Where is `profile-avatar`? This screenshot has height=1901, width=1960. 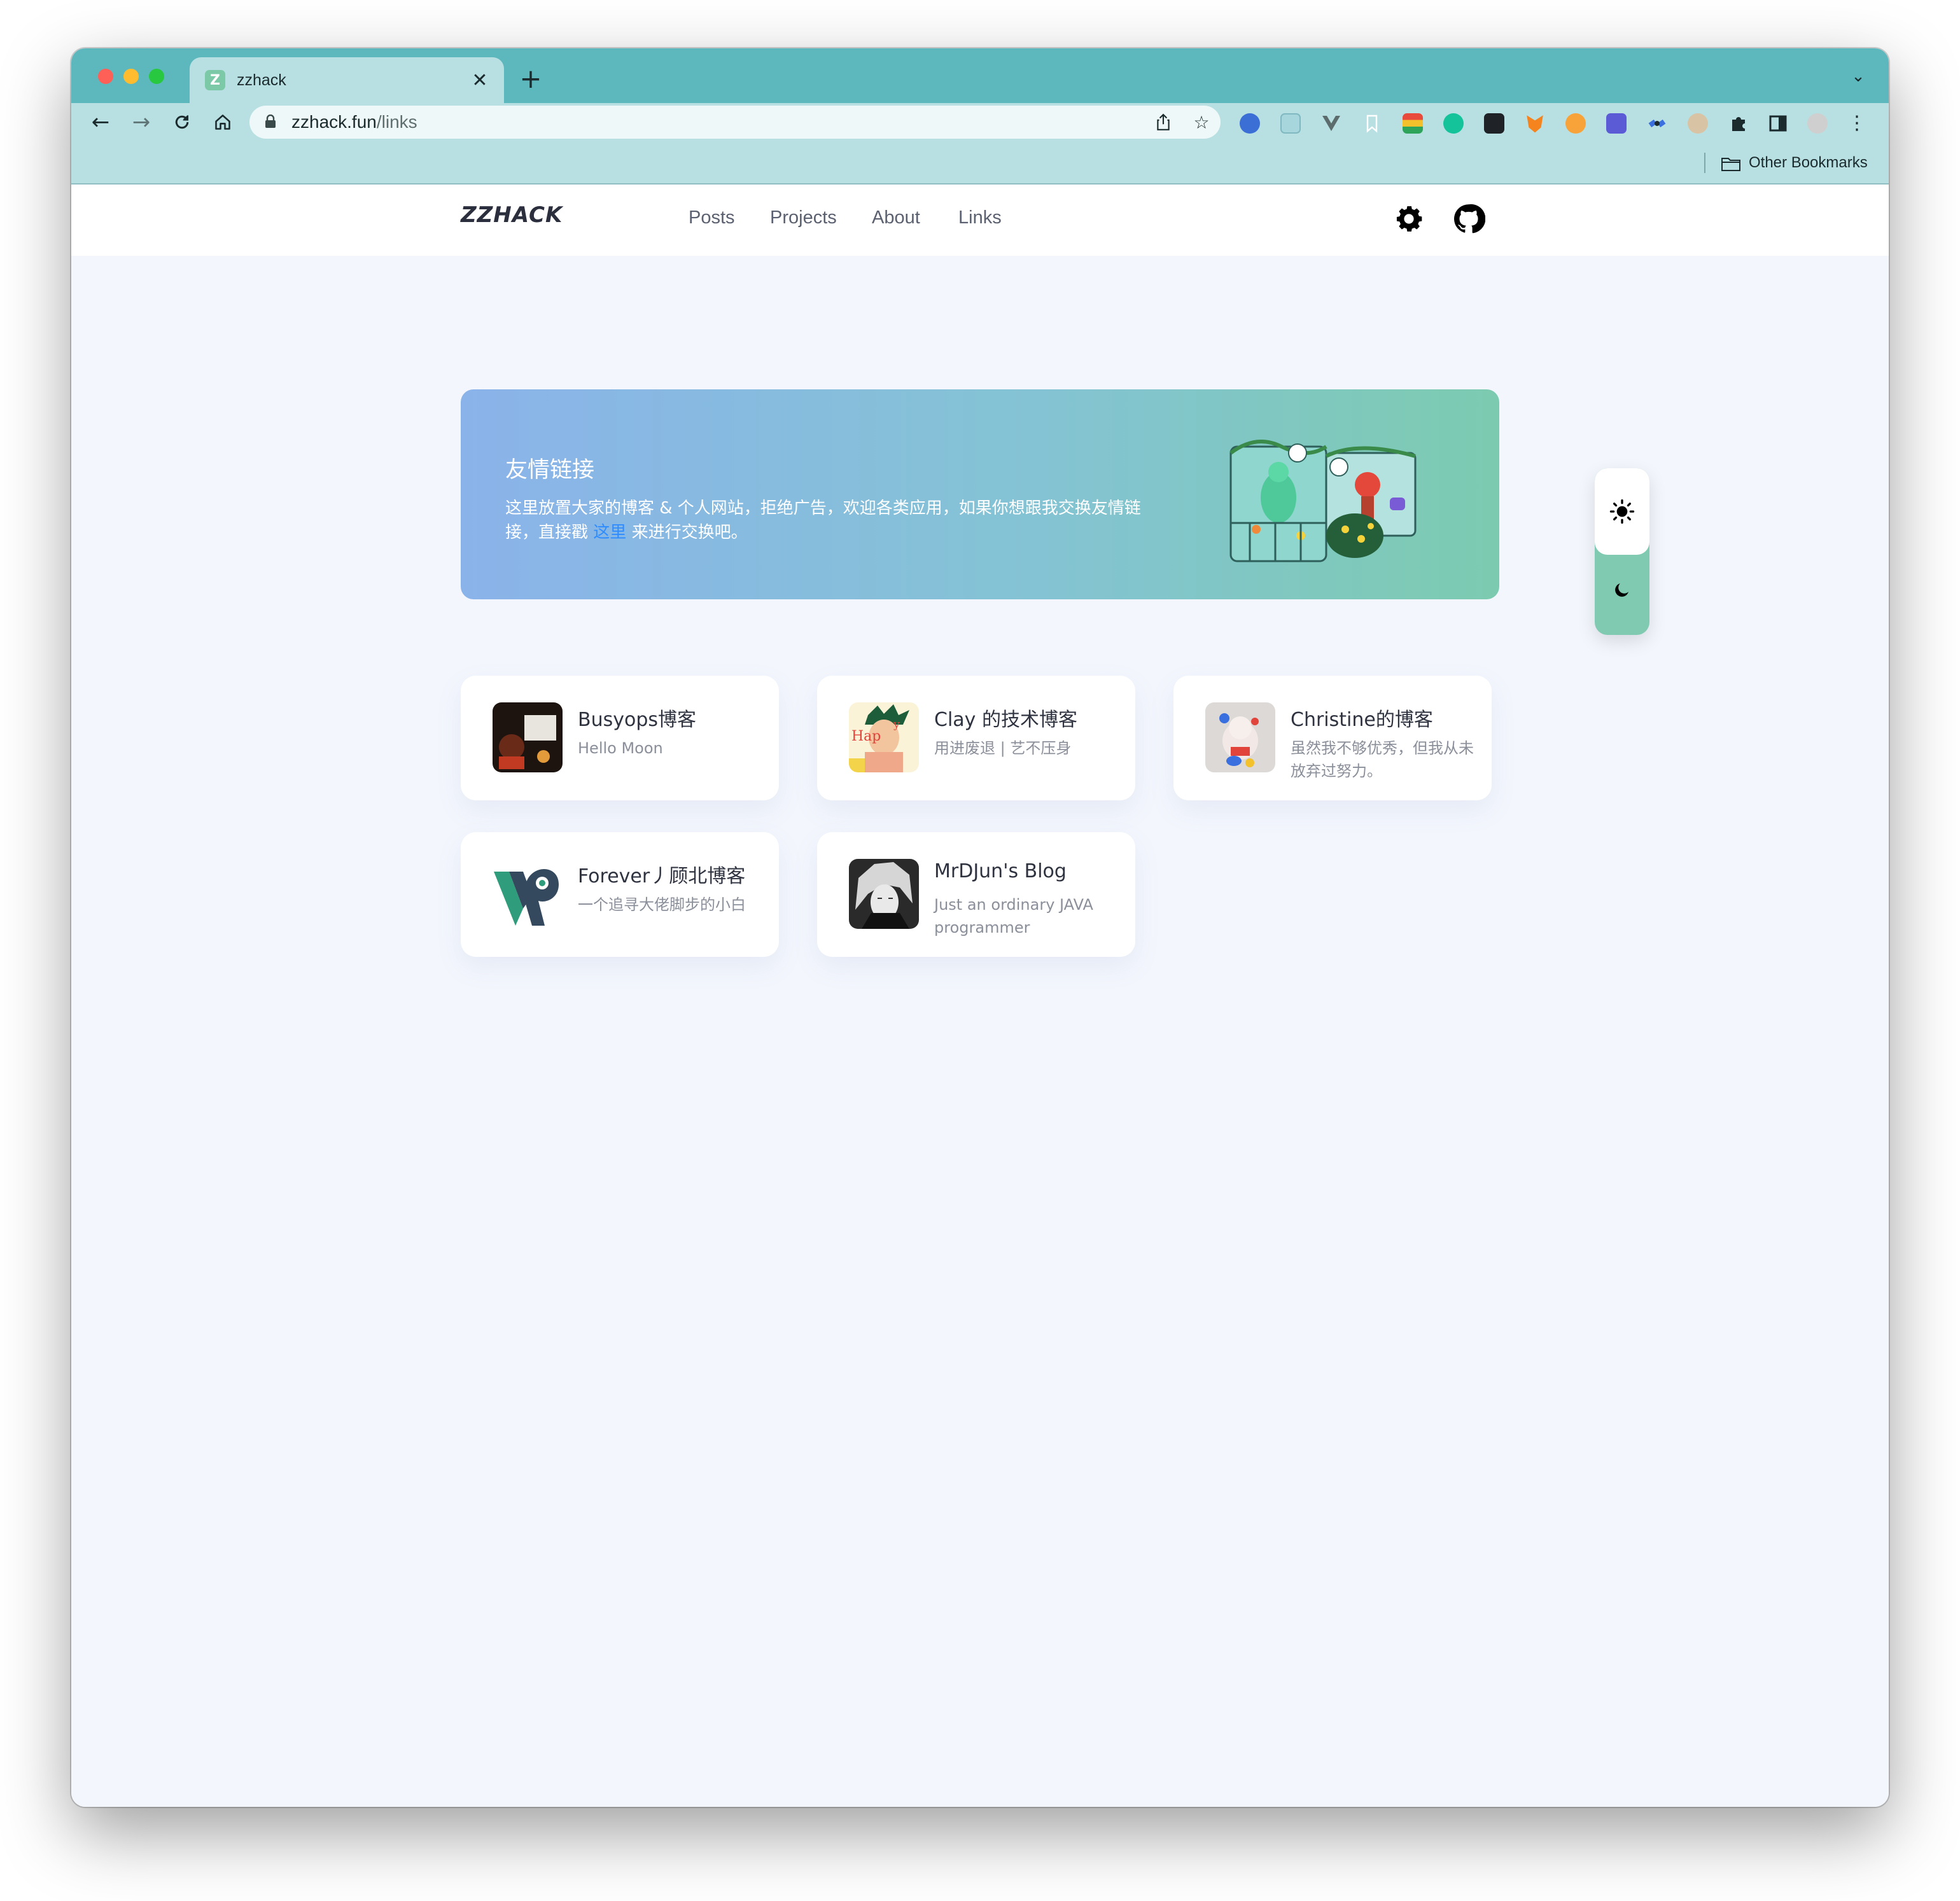 profile-avatar is located at coordinates (1817, 123).